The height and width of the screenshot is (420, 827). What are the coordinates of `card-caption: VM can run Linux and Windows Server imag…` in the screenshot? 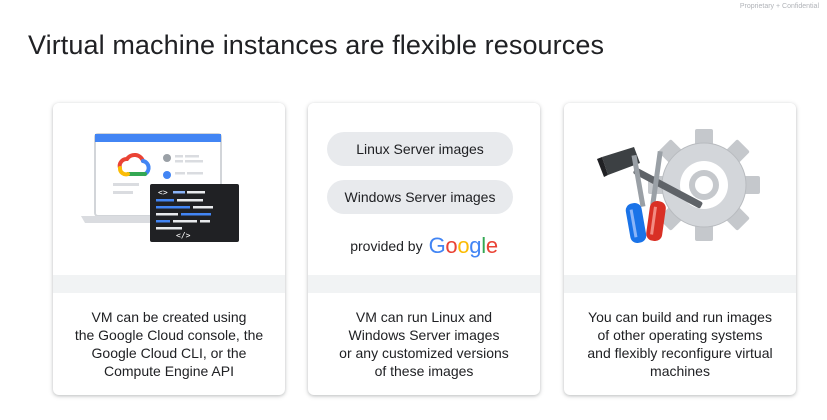 It's located at (424, 344).